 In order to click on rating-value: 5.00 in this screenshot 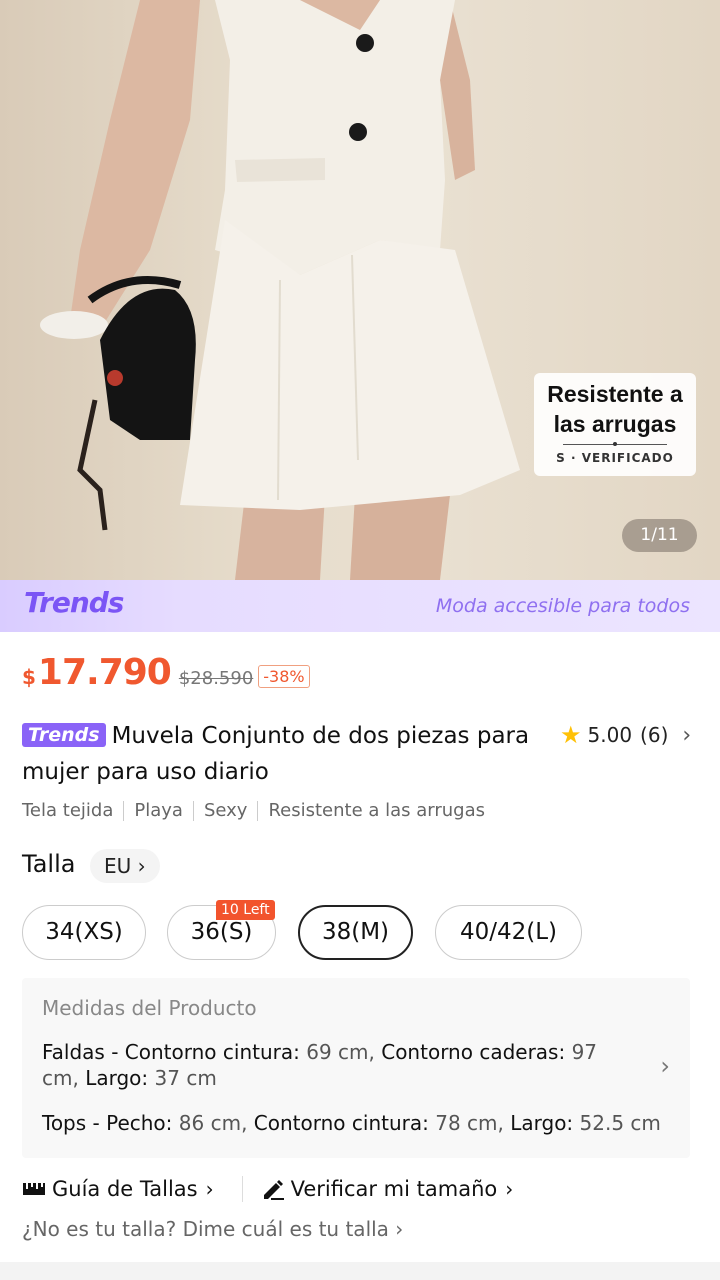, I will do `click(610, 735)`.